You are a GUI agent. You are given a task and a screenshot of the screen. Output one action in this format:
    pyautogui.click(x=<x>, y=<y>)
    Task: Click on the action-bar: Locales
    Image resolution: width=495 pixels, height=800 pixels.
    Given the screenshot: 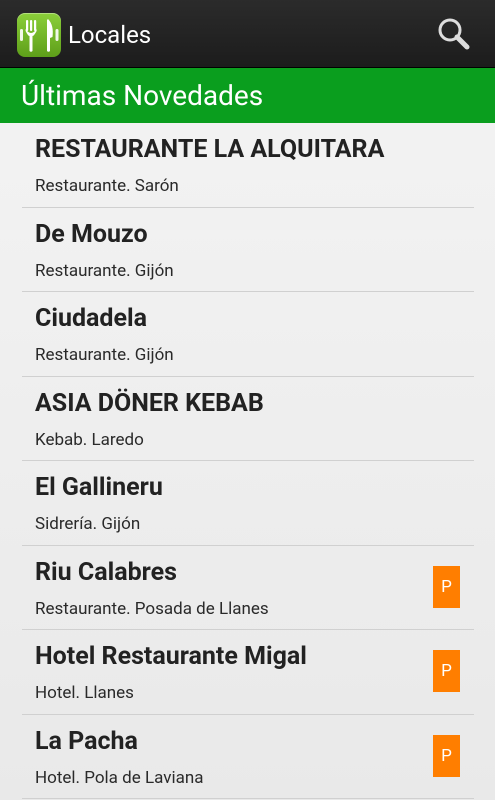 What is the action you would take?
    pyautogui.click(x=247, y=34)
    